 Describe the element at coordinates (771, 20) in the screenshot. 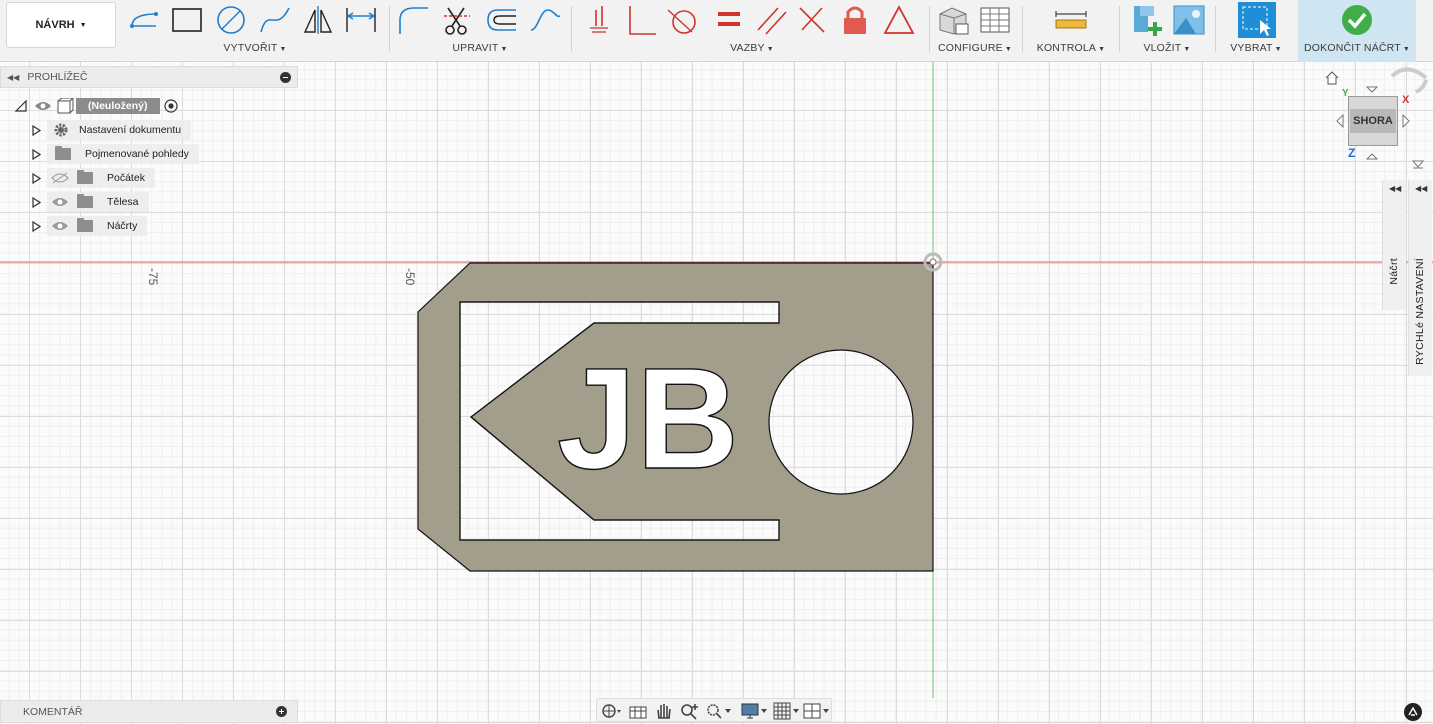

I see `parallel-icon` at that location.